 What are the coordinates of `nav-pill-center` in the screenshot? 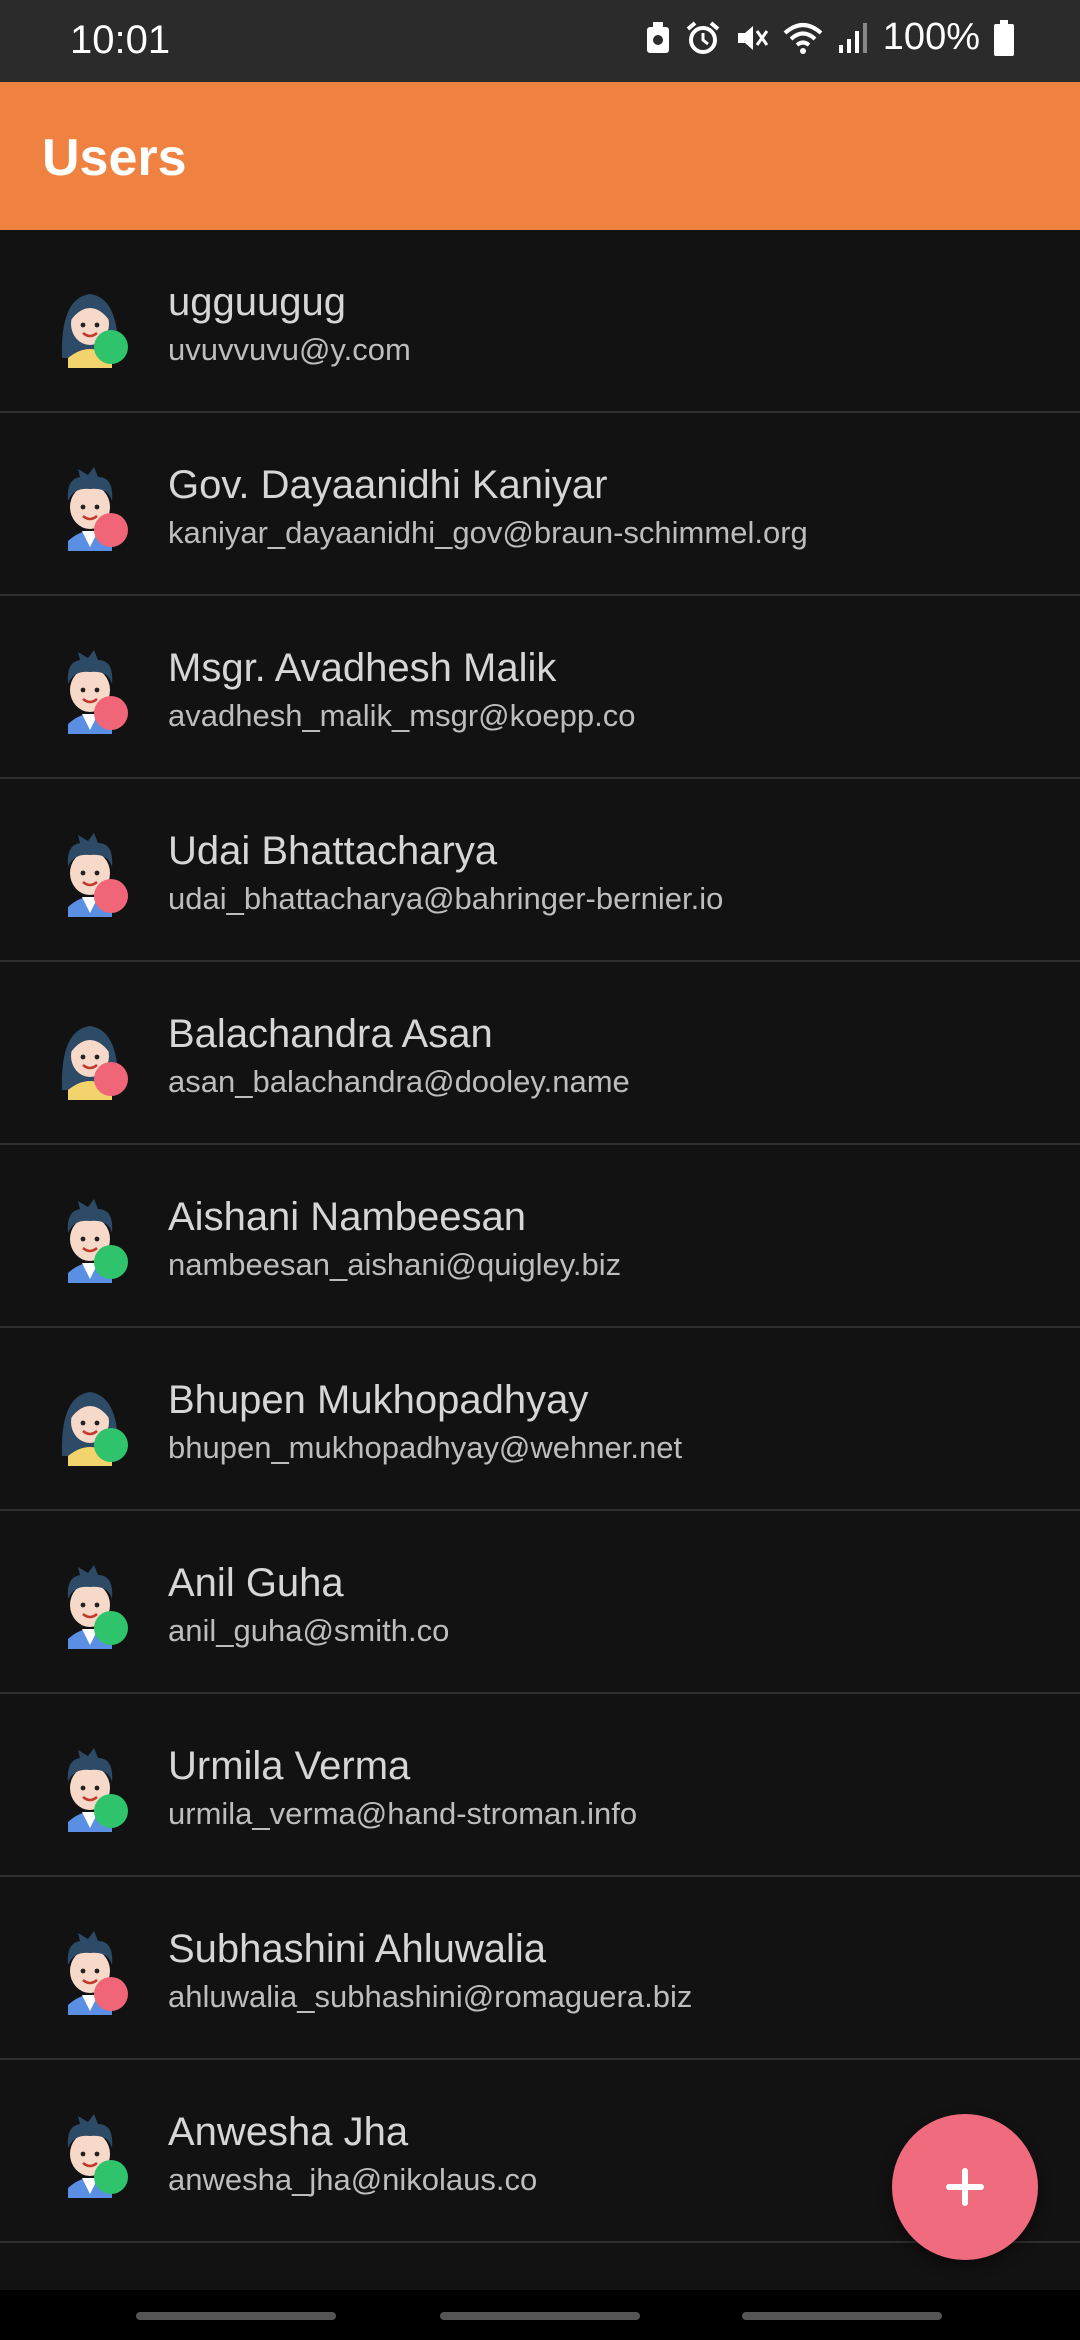 It's located at (540, 2316).